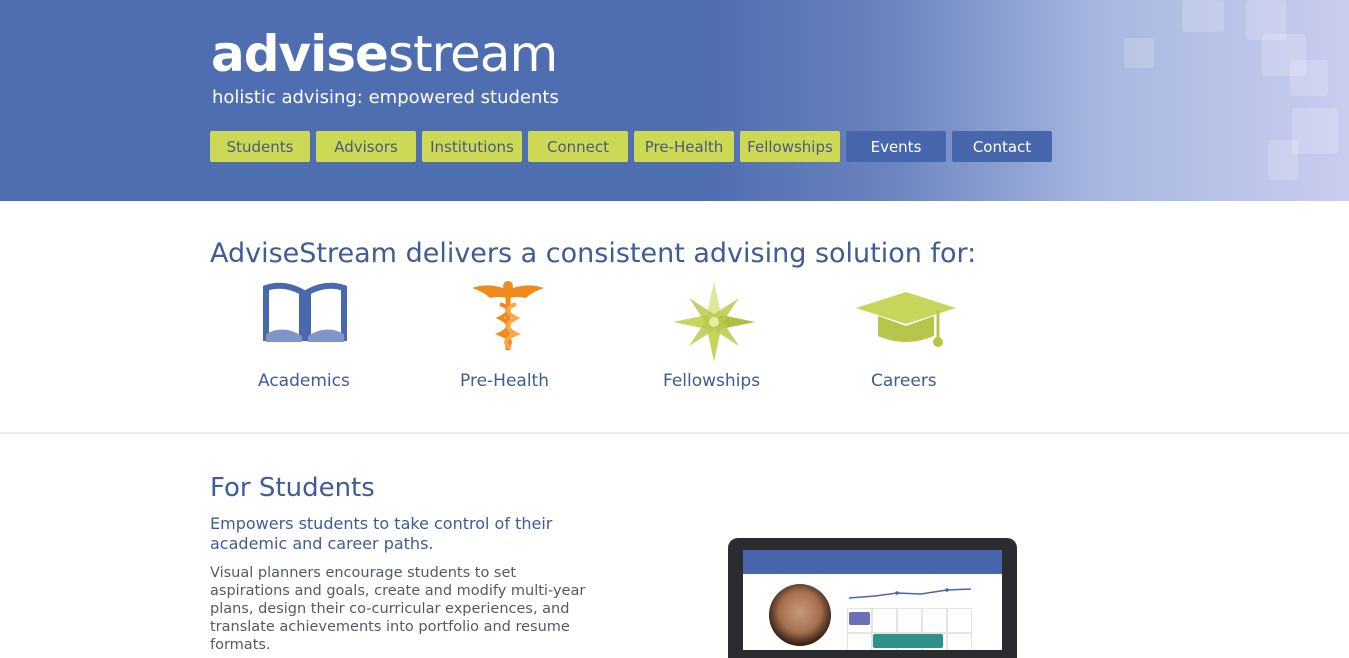 This screenshot has height=658, width=1349. I want to click on solution-academics-label: Academics, so click(304, 381).